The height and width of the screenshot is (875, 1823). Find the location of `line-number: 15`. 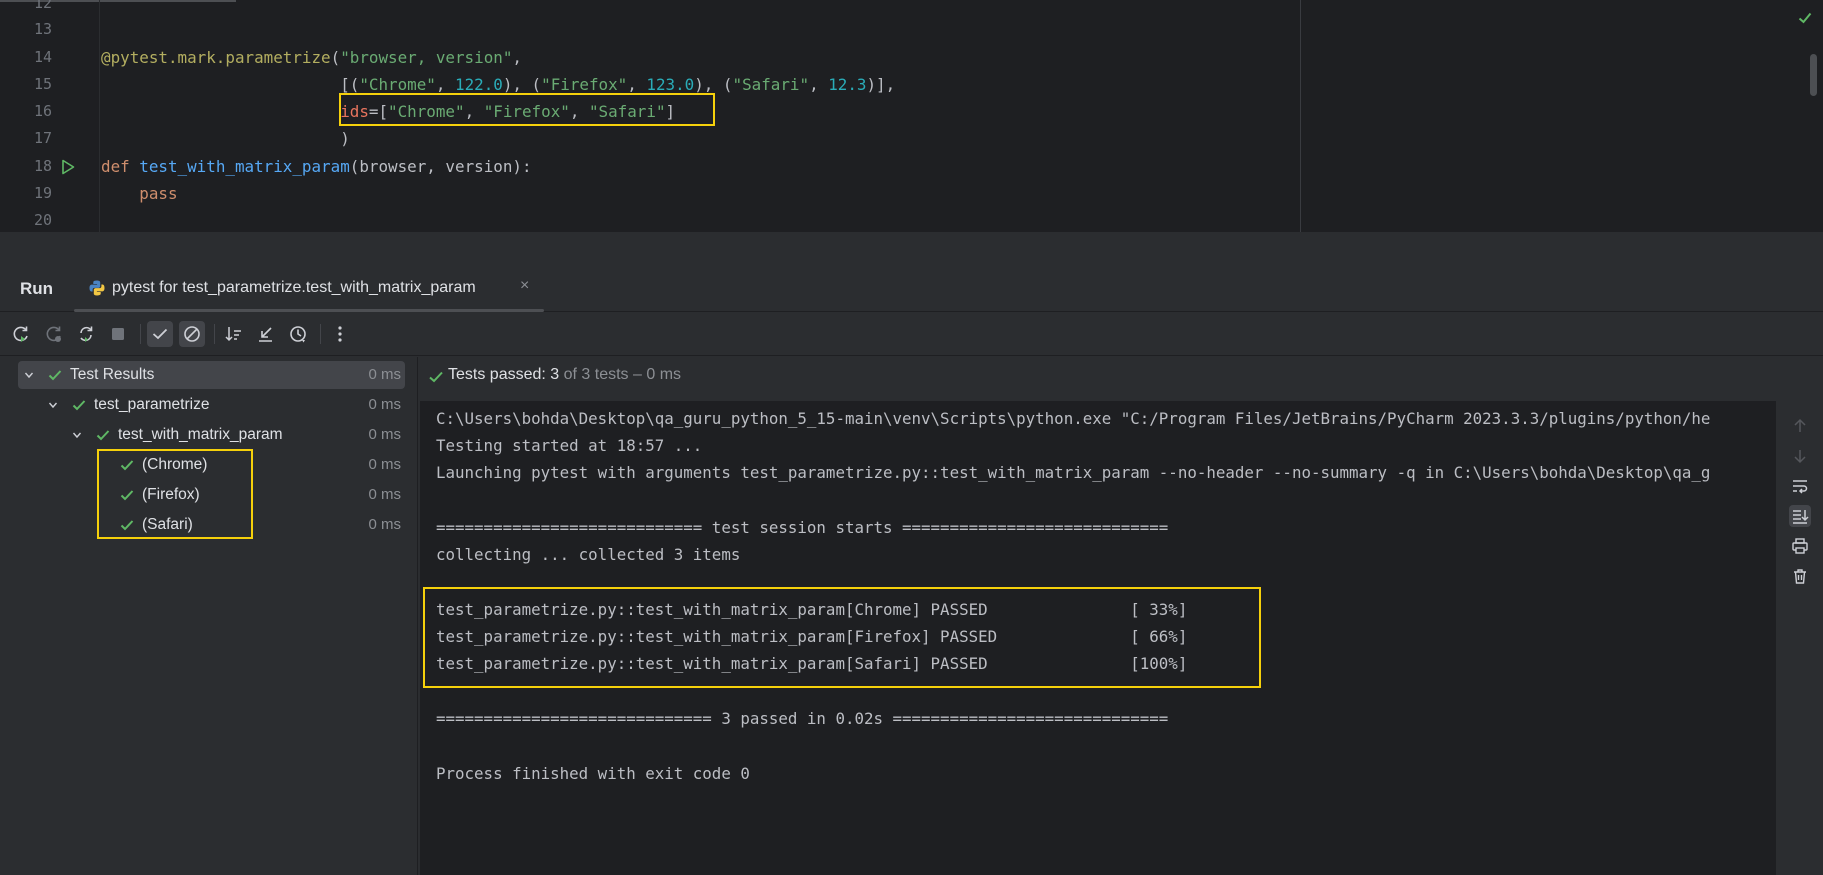

line-number: 15 is located at coordinates (42, 84).